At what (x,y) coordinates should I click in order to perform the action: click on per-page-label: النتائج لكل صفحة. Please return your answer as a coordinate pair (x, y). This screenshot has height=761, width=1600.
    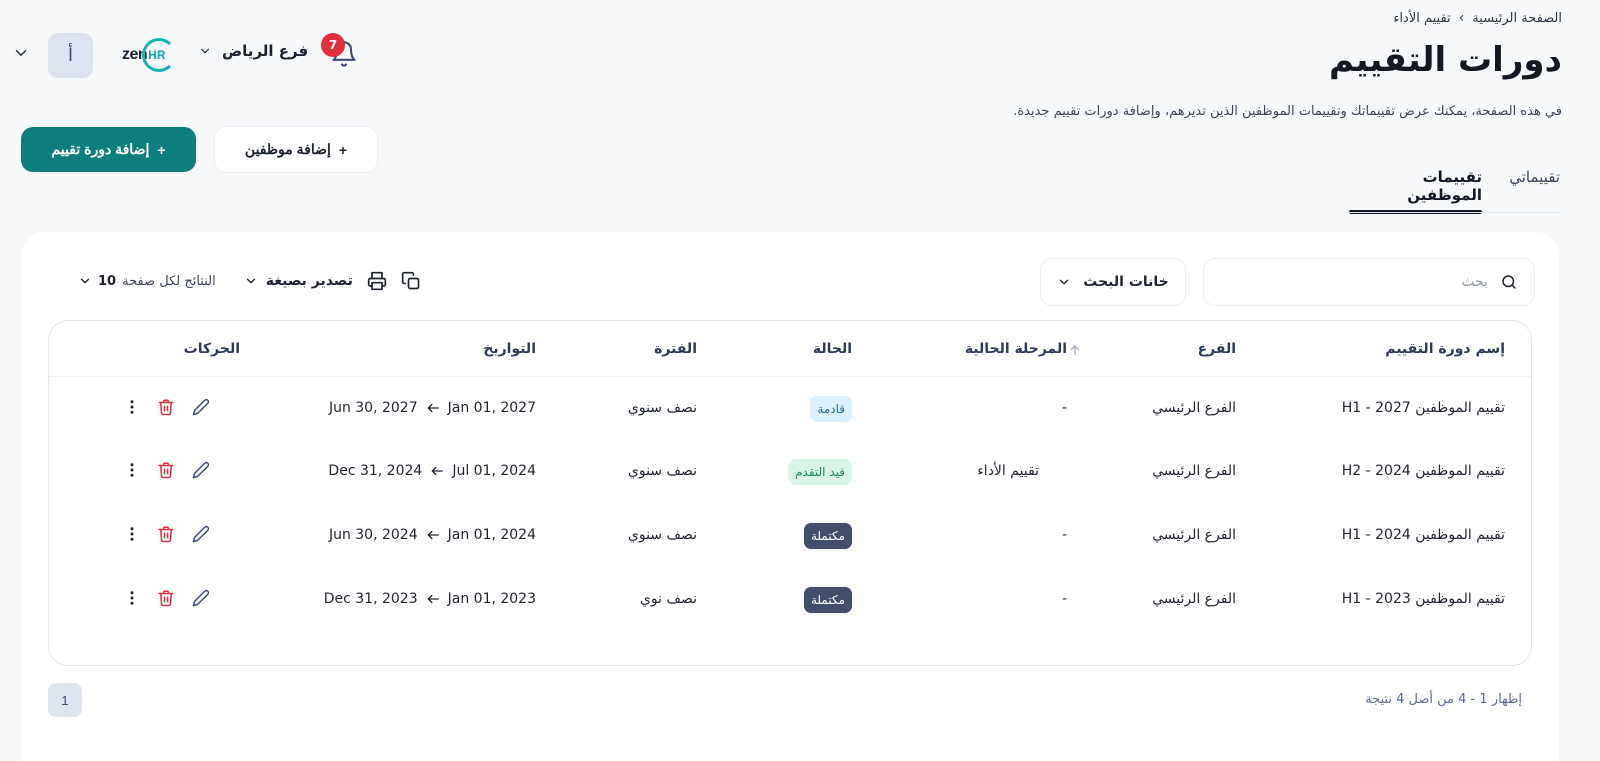
    Looking at the image, I should click on (169, 281).